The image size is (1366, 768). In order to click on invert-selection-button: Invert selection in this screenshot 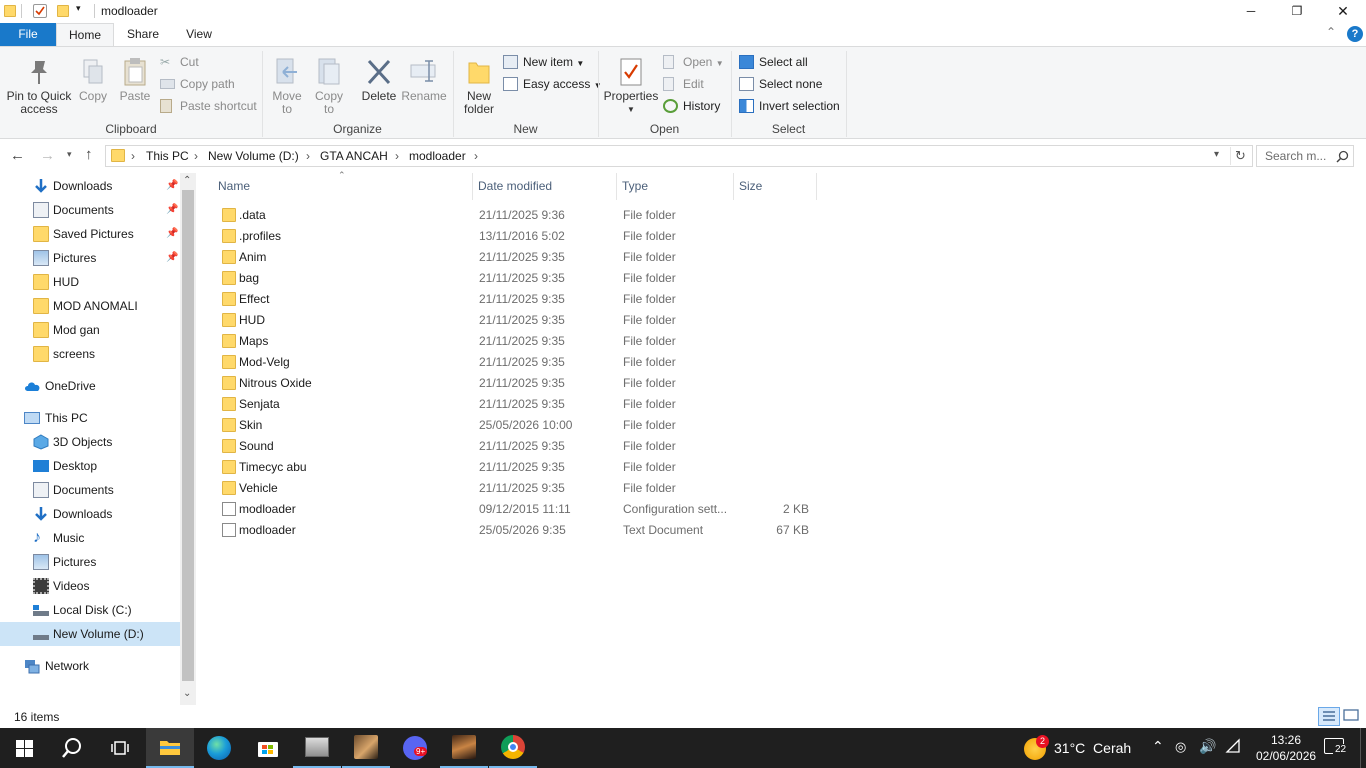, I will do `click(789, 106)`.